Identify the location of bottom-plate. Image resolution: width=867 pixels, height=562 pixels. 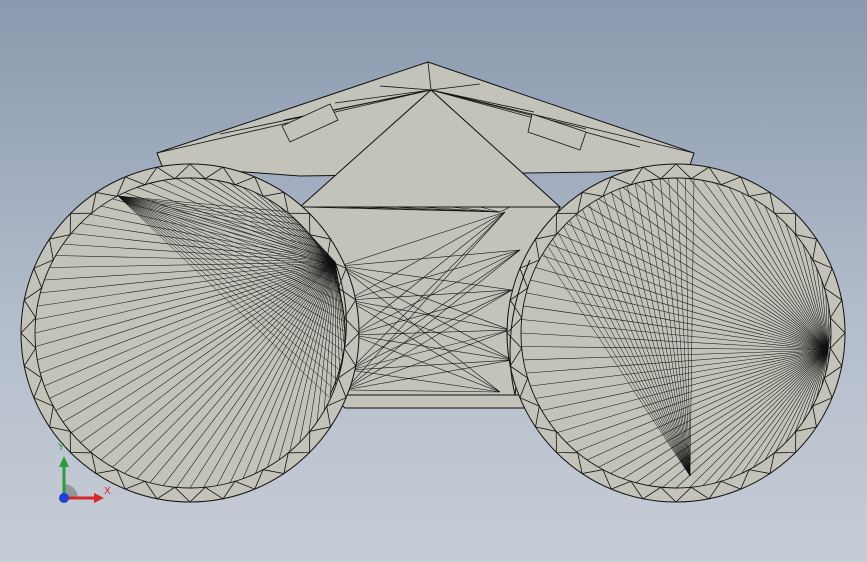
(435, 401).